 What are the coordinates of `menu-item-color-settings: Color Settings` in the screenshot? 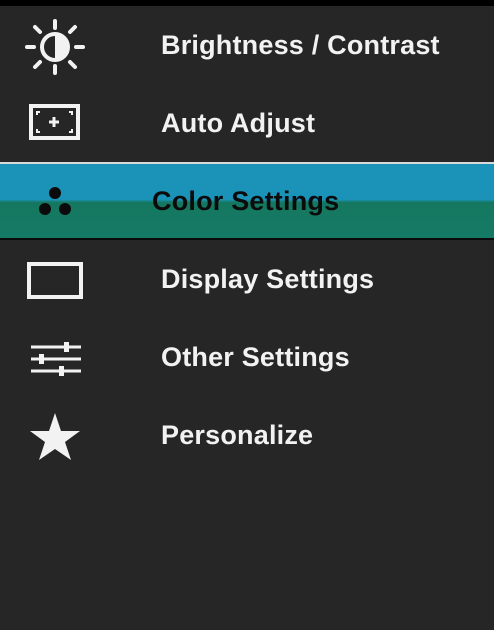 It's located at (247, 201).